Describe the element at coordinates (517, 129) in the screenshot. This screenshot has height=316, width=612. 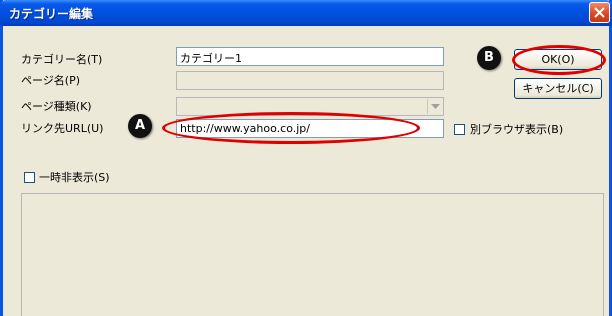
I see `separate-browser-label: 別ブラウザ表示(B)` at that location.